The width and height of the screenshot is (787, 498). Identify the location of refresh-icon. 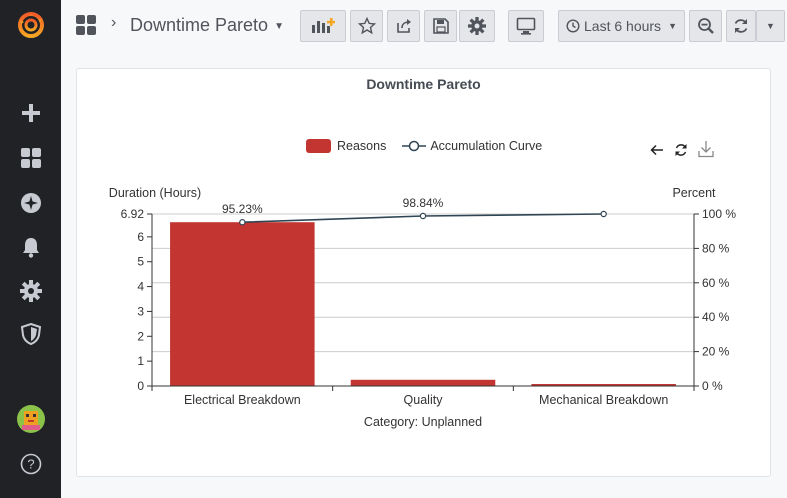
(741, 26).